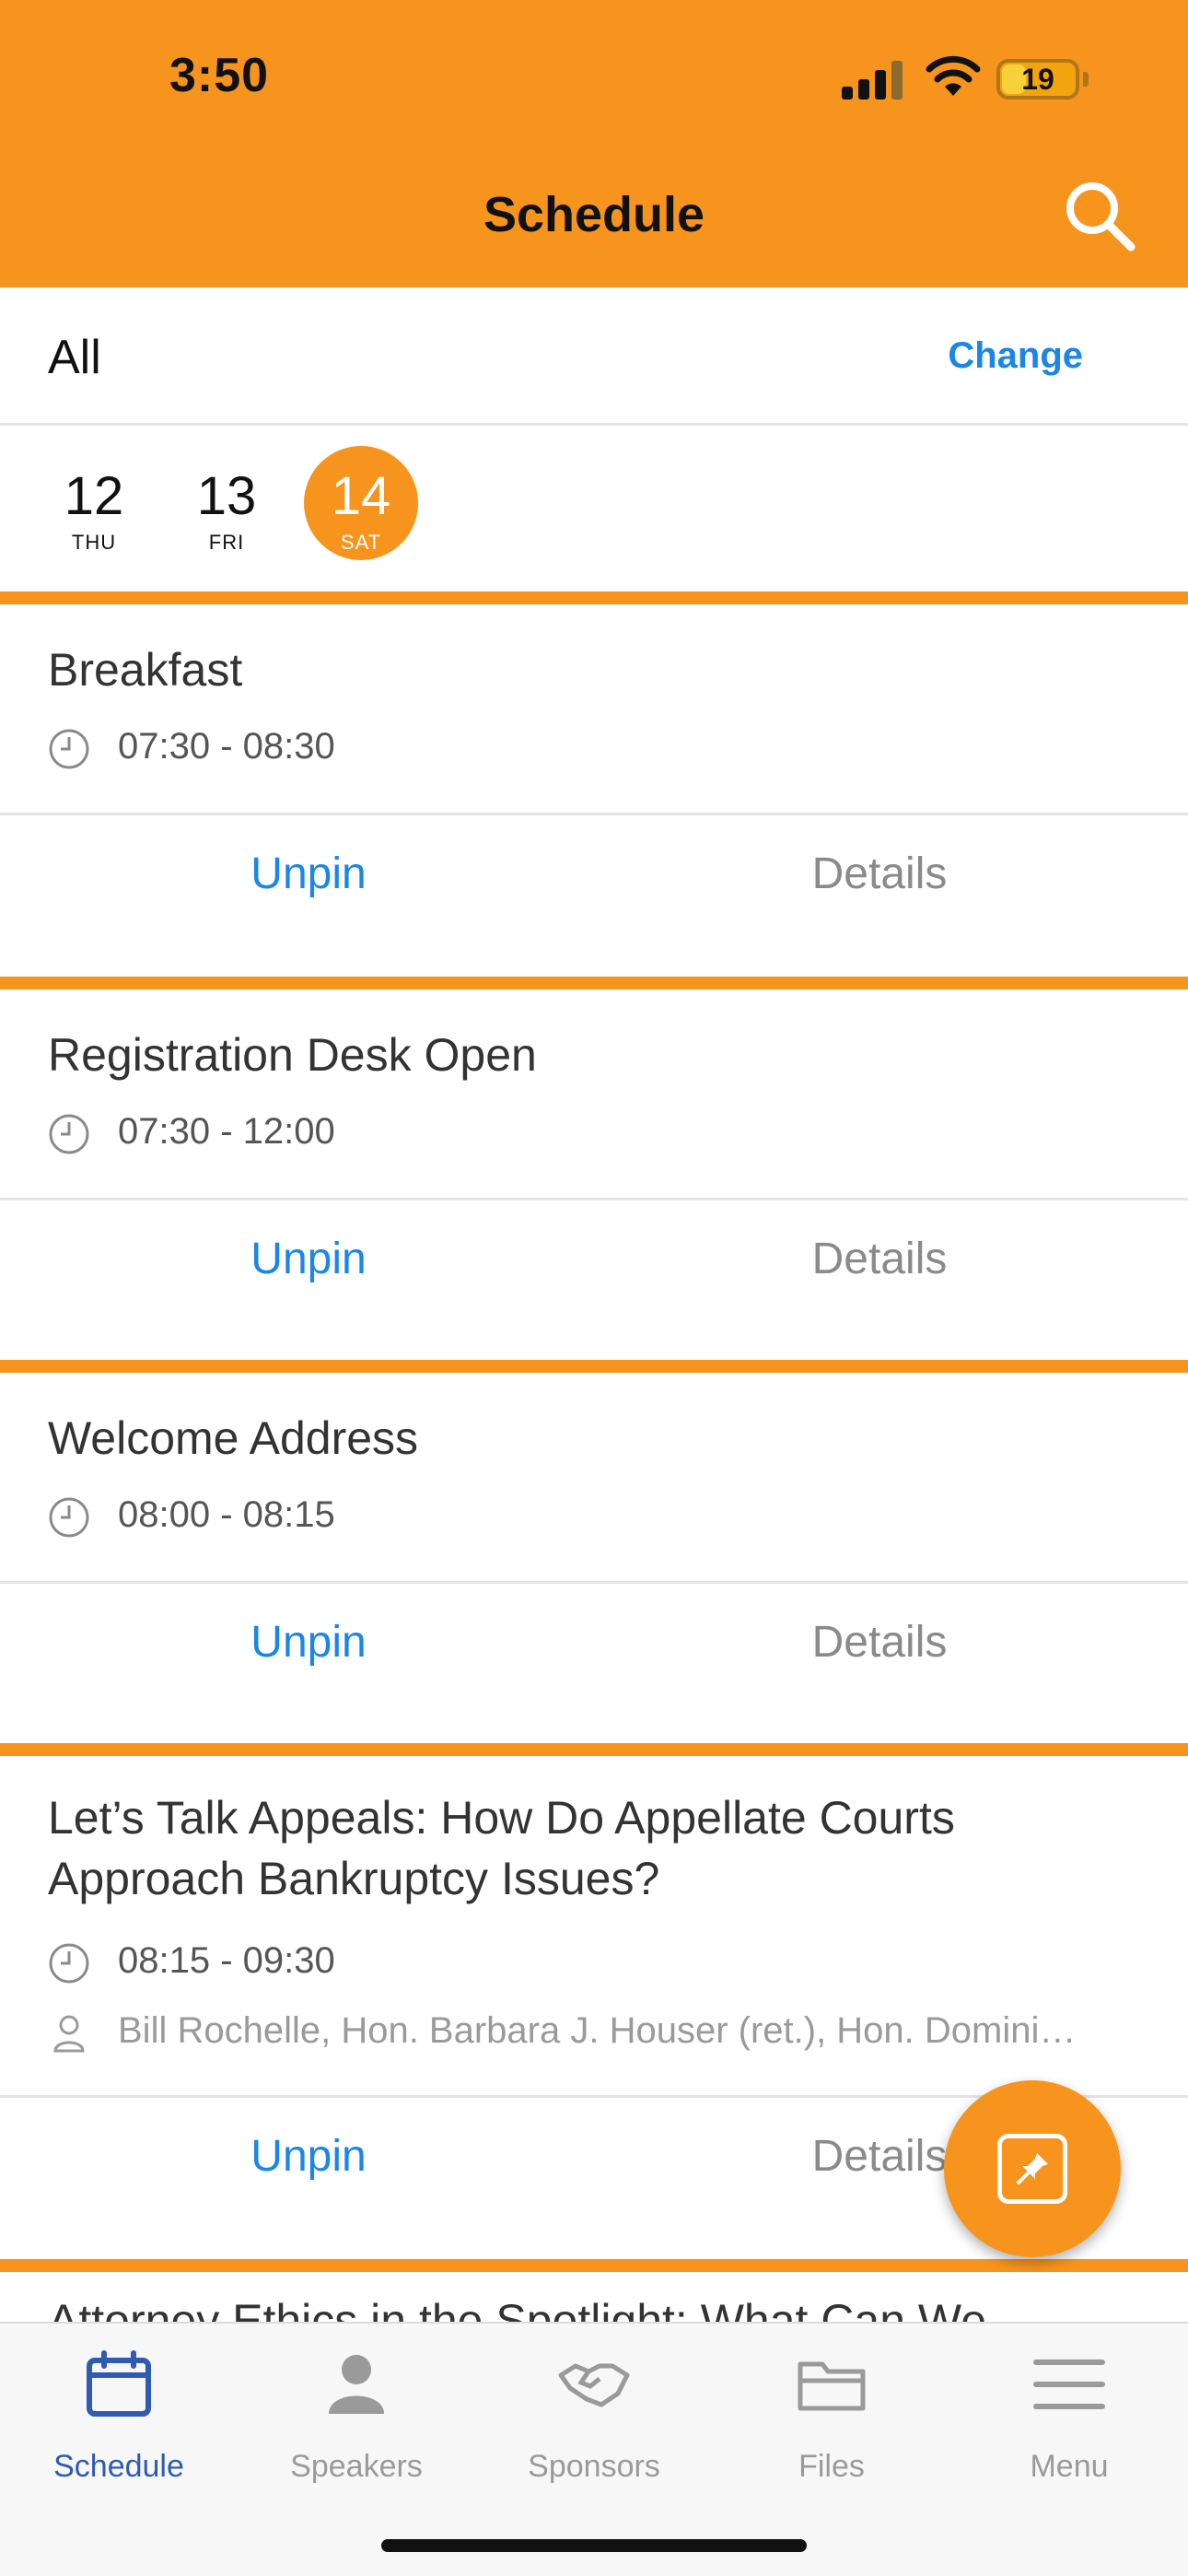 The image size is (1188, 2576). I want to click on wifi-icon, so click(954, 75).